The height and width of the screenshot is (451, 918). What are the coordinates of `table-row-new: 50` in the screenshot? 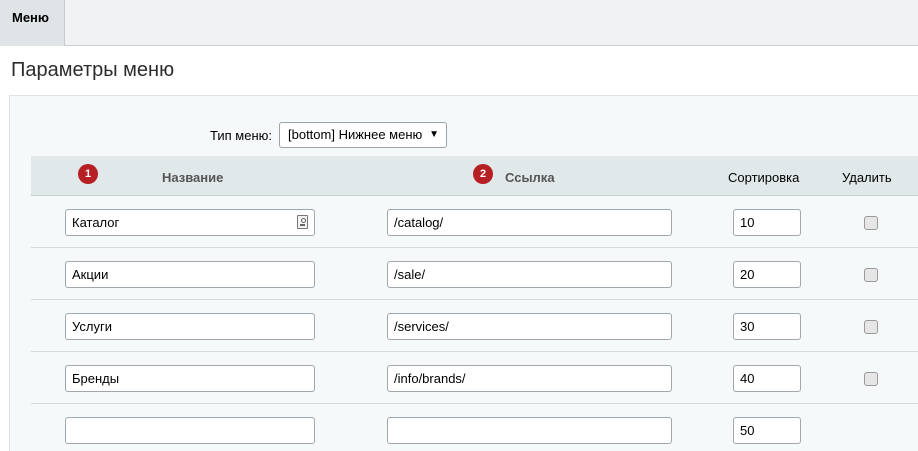 It's located at (474, 427).